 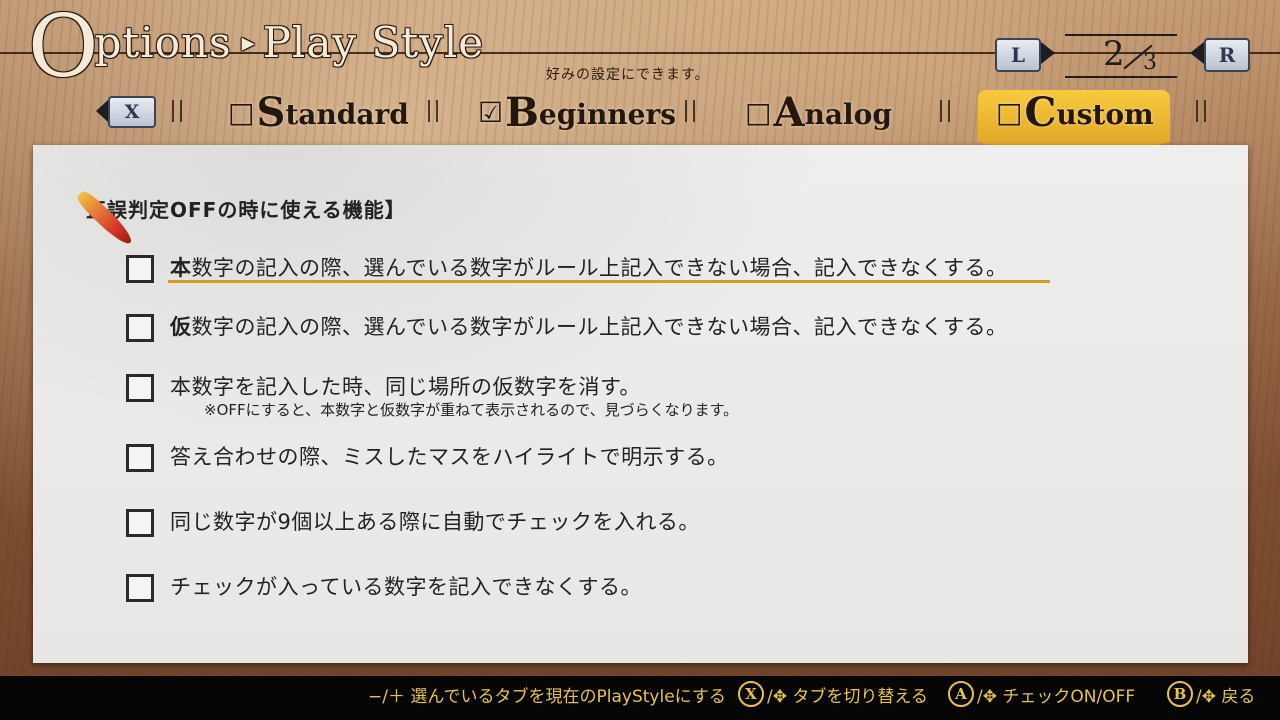 I want to click on option-label: 仮数字の記入の際、選んでいる数字がルール上記入できない場合、記入できなくする。, so click(x=588, y=326).